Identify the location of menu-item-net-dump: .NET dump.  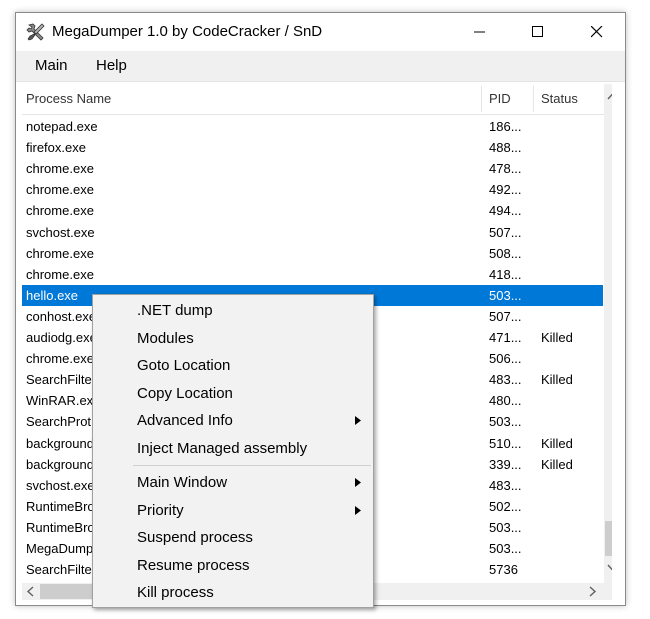
(233, 310).